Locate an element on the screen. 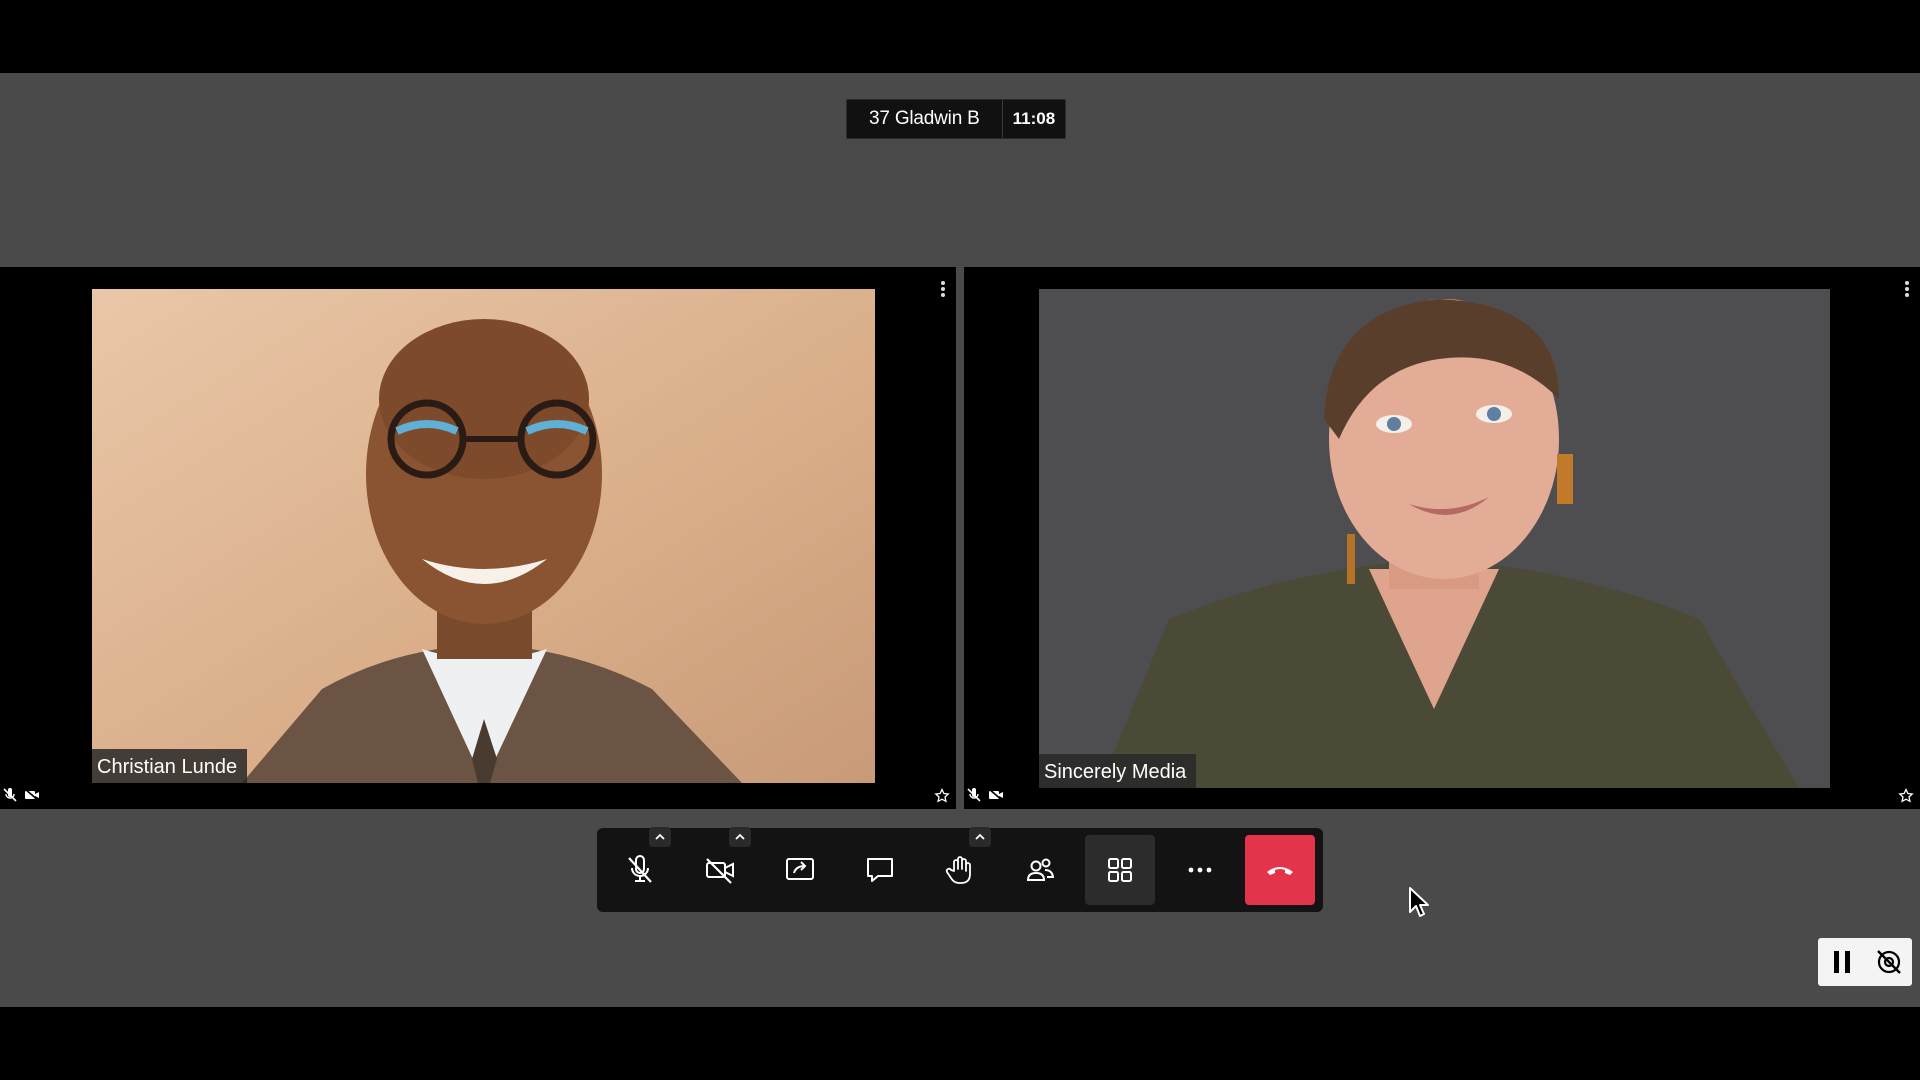  participant-name: Christian Lunde is located at coordinates (170, 766).